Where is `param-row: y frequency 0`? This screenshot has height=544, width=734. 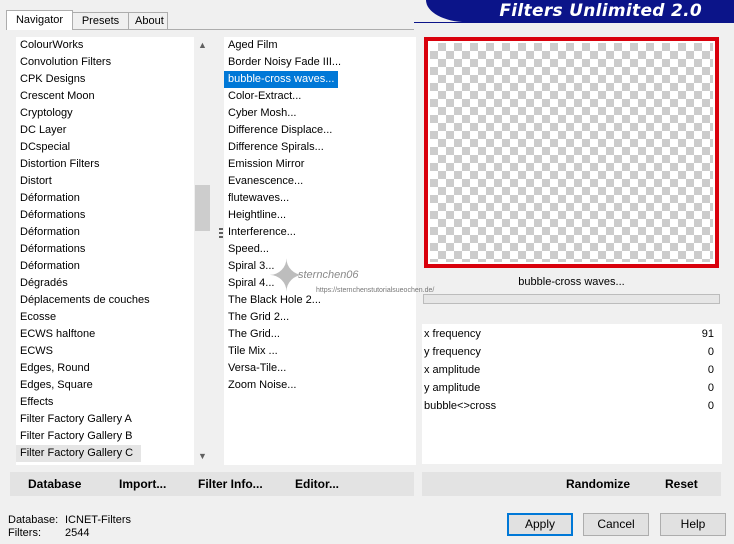 param-row: y frequency 0 is located at coordinates (571, 352).